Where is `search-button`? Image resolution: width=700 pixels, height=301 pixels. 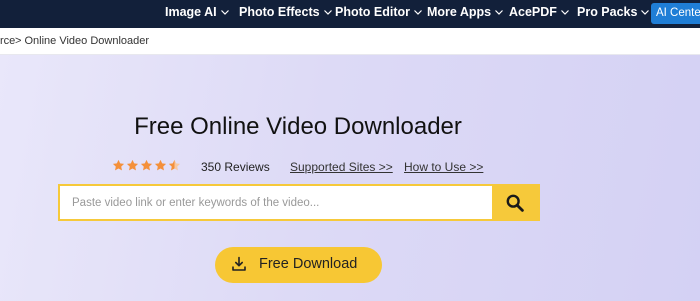 search-button is located at coordinates (515, 202).